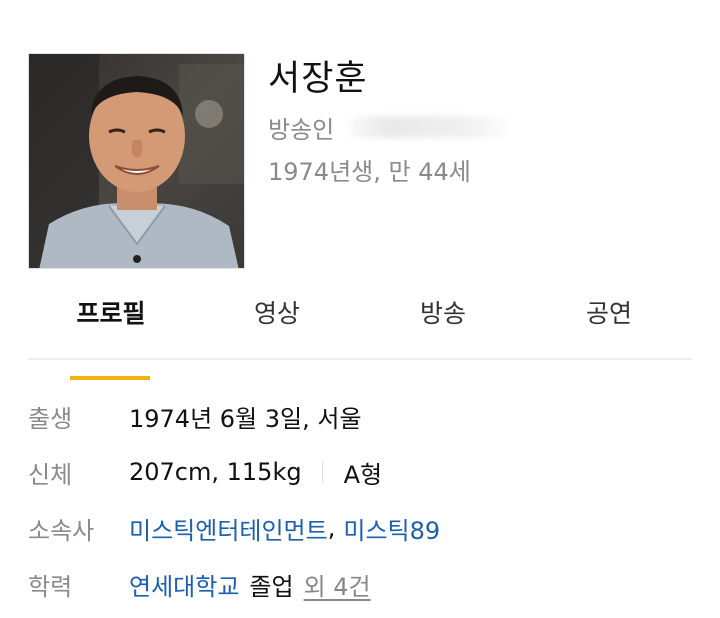 The image size is (720, 618). I want to click on education-status: 졸업, so click(271, 586).